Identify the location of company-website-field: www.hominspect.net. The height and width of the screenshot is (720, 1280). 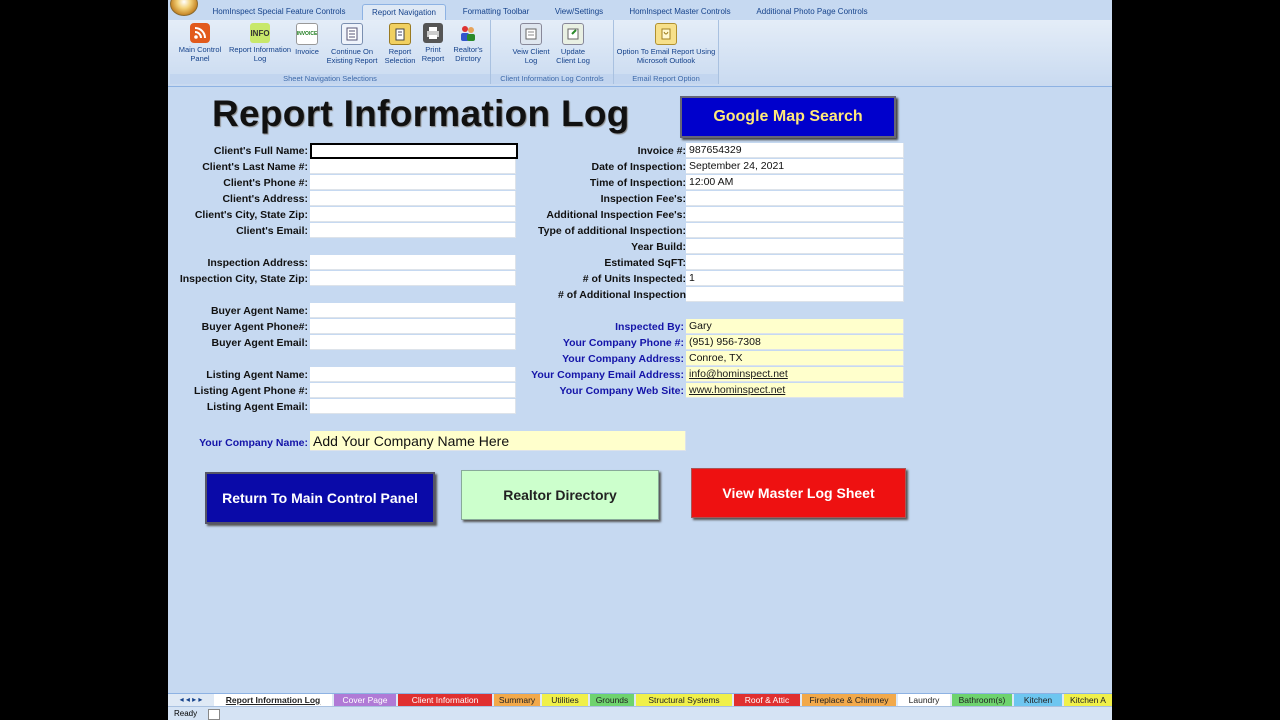
(795, 390).